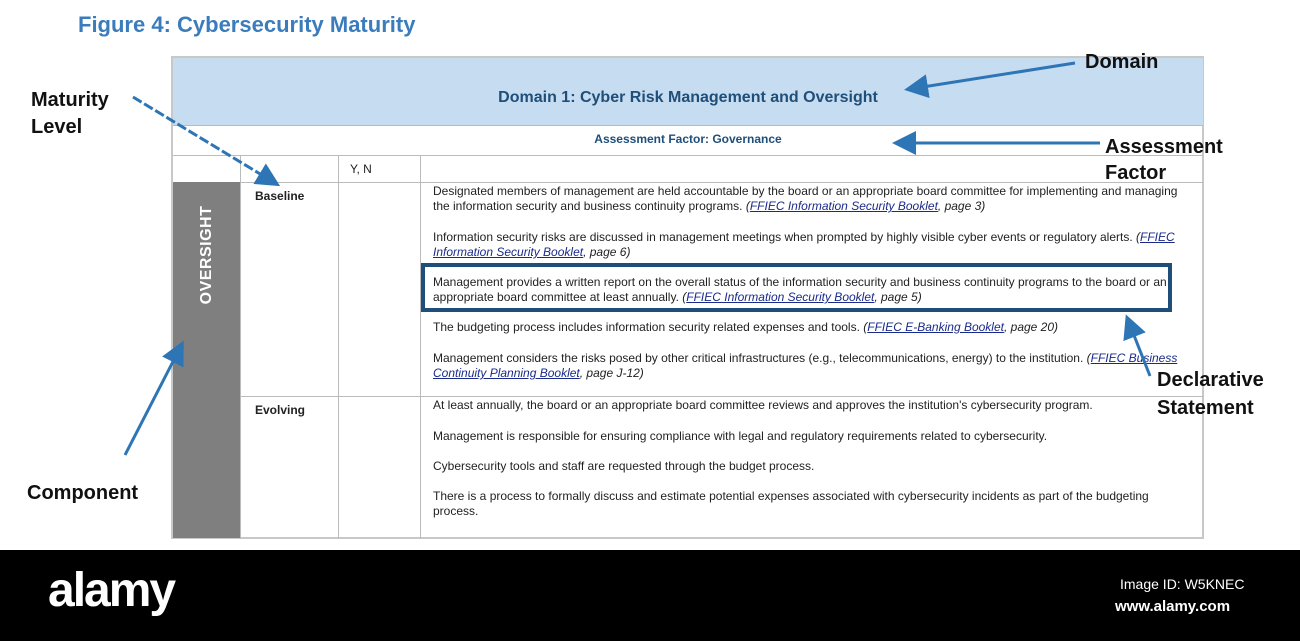 This screenshot has height=641, width=1300. I want to click on arrow-maturity, so click(206, 141).